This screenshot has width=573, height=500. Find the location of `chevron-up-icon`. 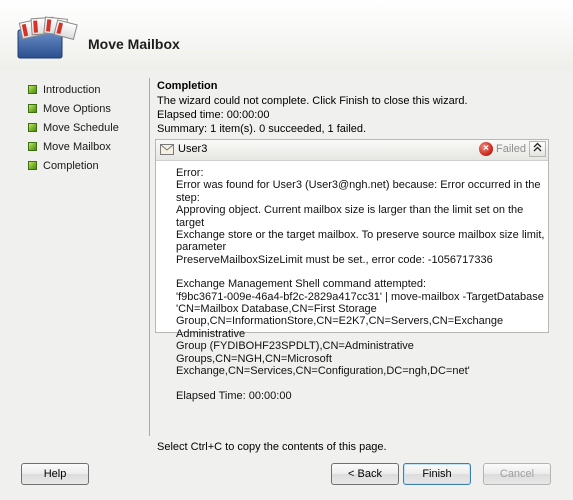

chevron-up-icon is located at coordinates (537, 147).